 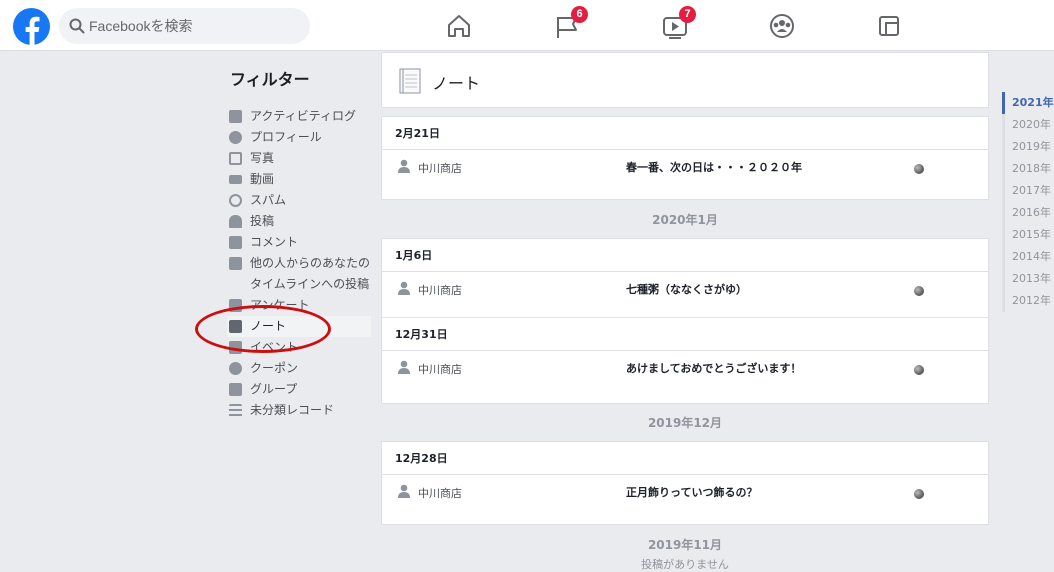 What do you see at coordinates (303, 116) in the screenshot?
I see `filter-item-label: アクティビティログ` at bounding box center [303, 116].